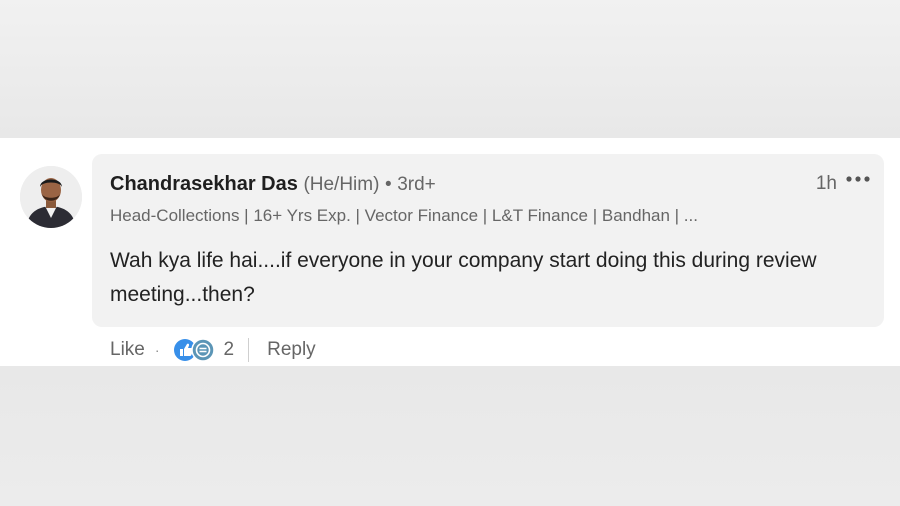 The image size is (900, 506). Describe the element at coordinates (416, 184) in the screenshot. I see `connection-degree: 3rd+` at that location.